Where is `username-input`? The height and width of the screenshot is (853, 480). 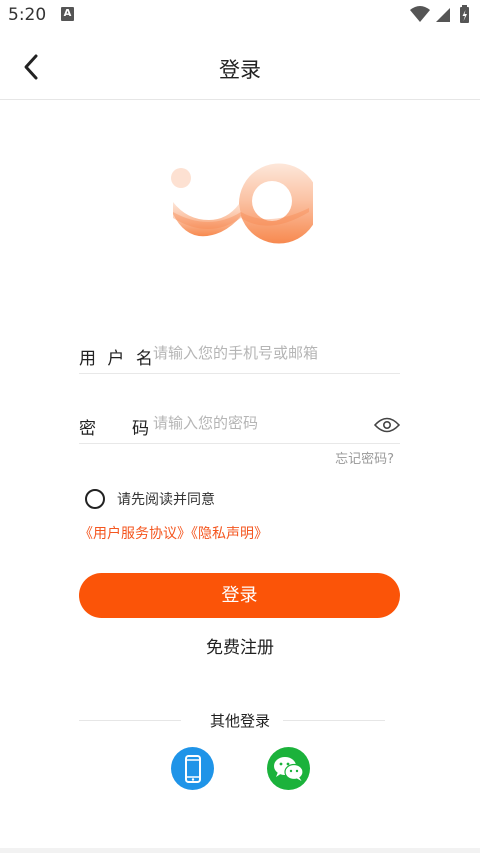 username-input is located at coordinates (268, 353).